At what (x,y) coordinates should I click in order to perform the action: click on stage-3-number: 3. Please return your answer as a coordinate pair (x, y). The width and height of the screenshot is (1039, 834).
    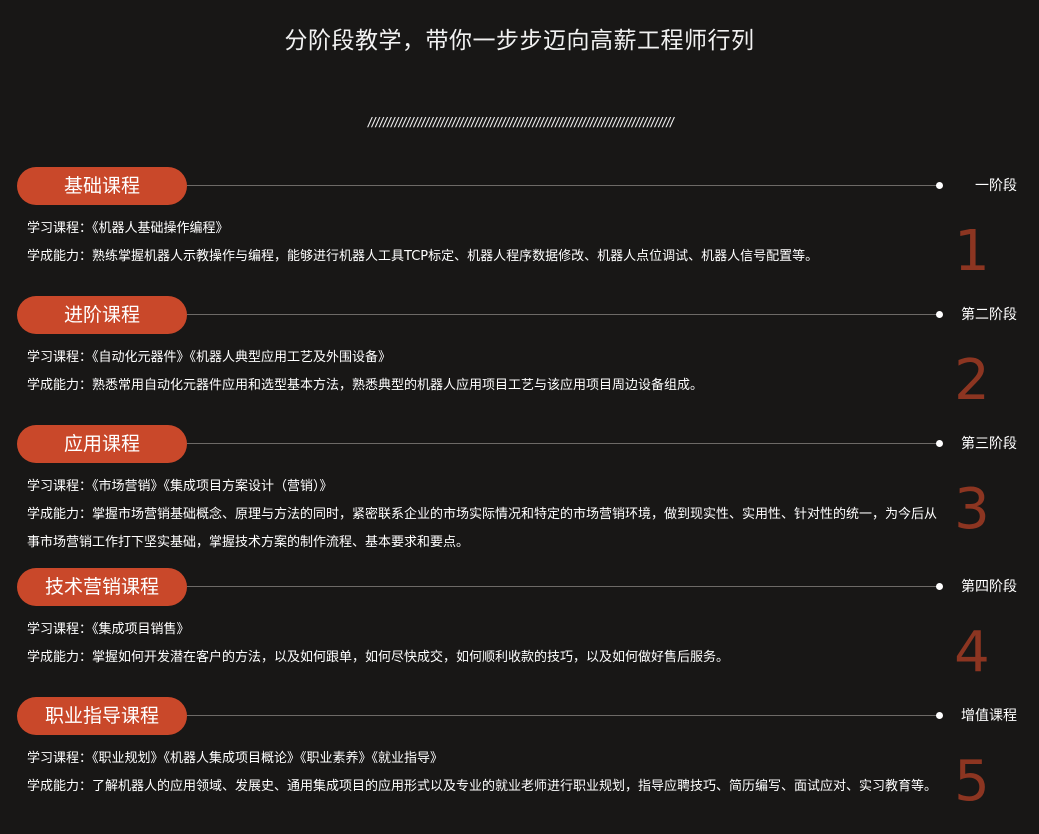
    Looking at the image, I should click on (972, 509).